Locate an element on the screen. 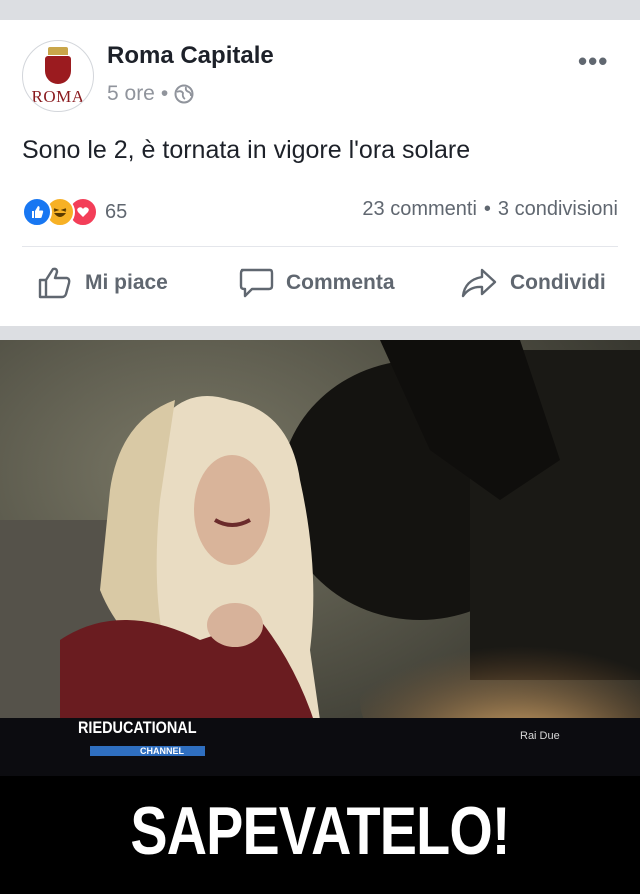  channel-logo-text: RIEDUCATIONAL is located at coordinates (137, 727).